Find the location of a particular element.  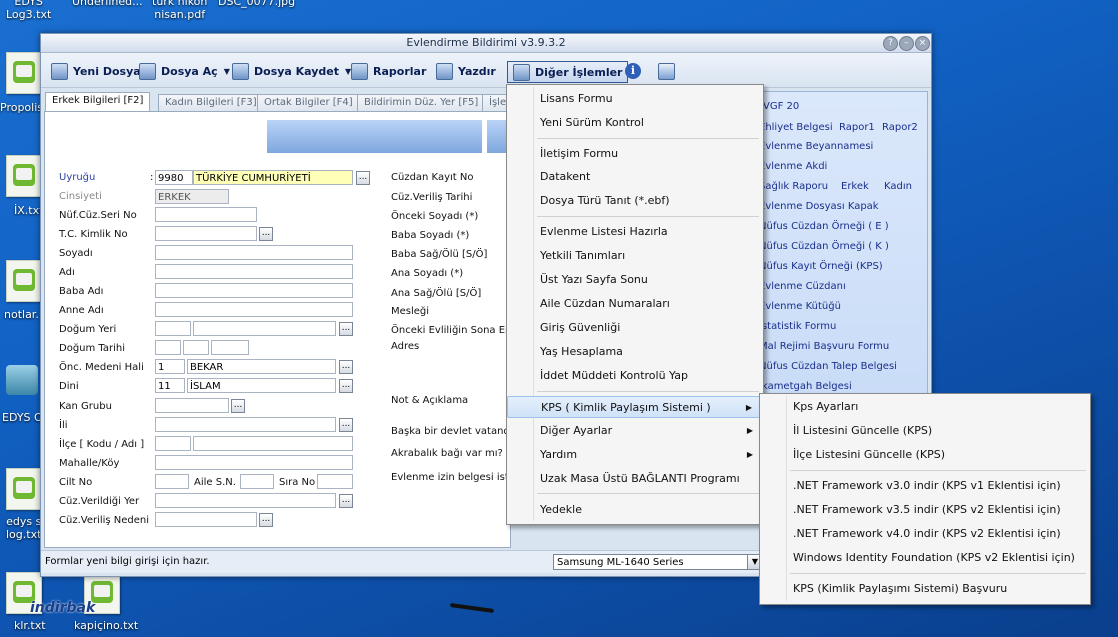

report-link: Evlenme Akdi is located at coordinates (793, 166).